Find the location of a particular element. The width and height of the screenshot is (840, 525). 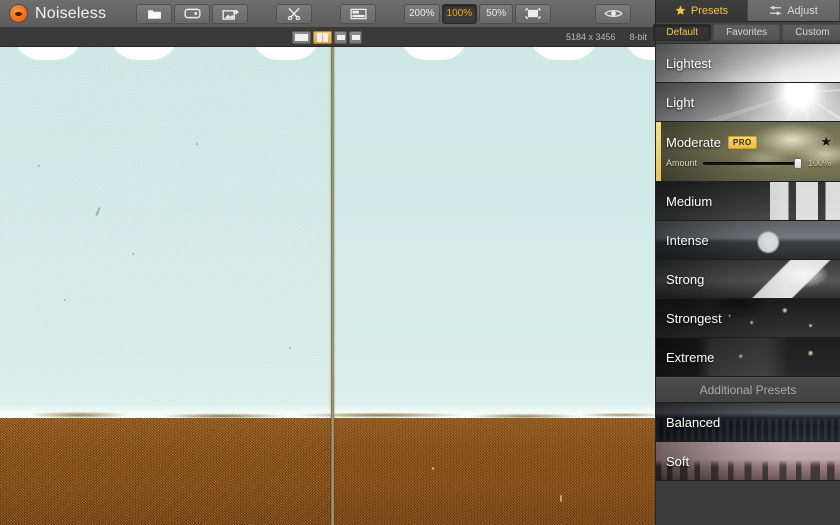

preset-item-strong: Strong is located at coordinates (748, 279).